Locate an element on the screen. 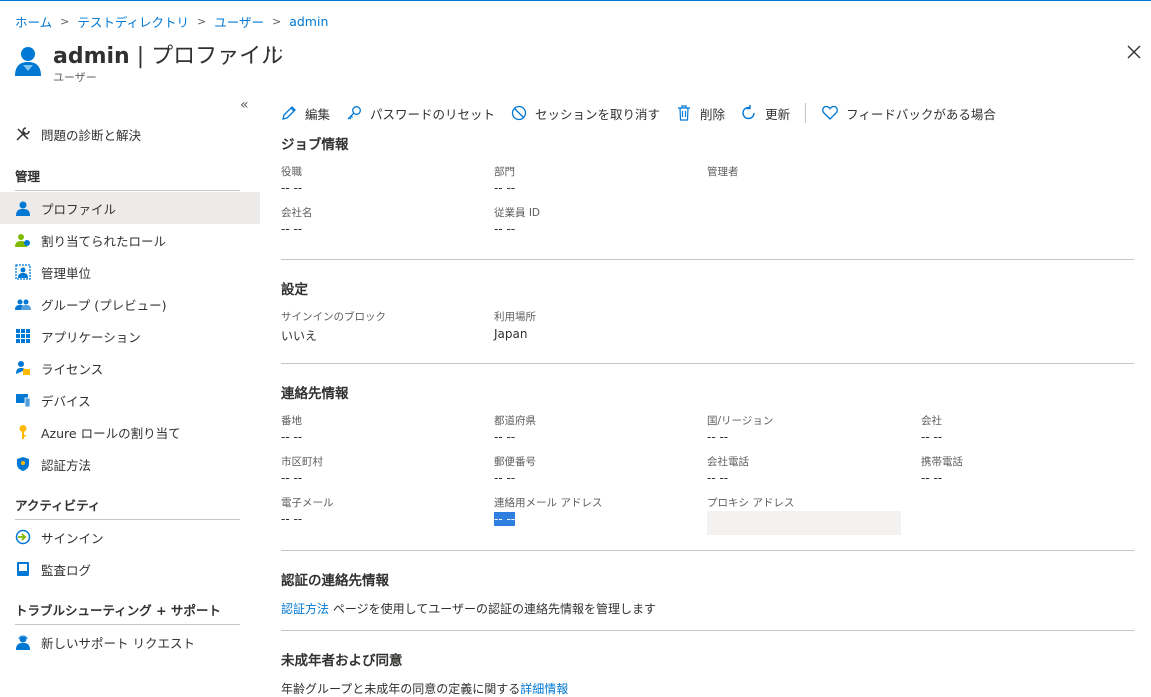 The height and width of the screenshot is (697, 1151). shield-icon is located at coordinates (23, 464).